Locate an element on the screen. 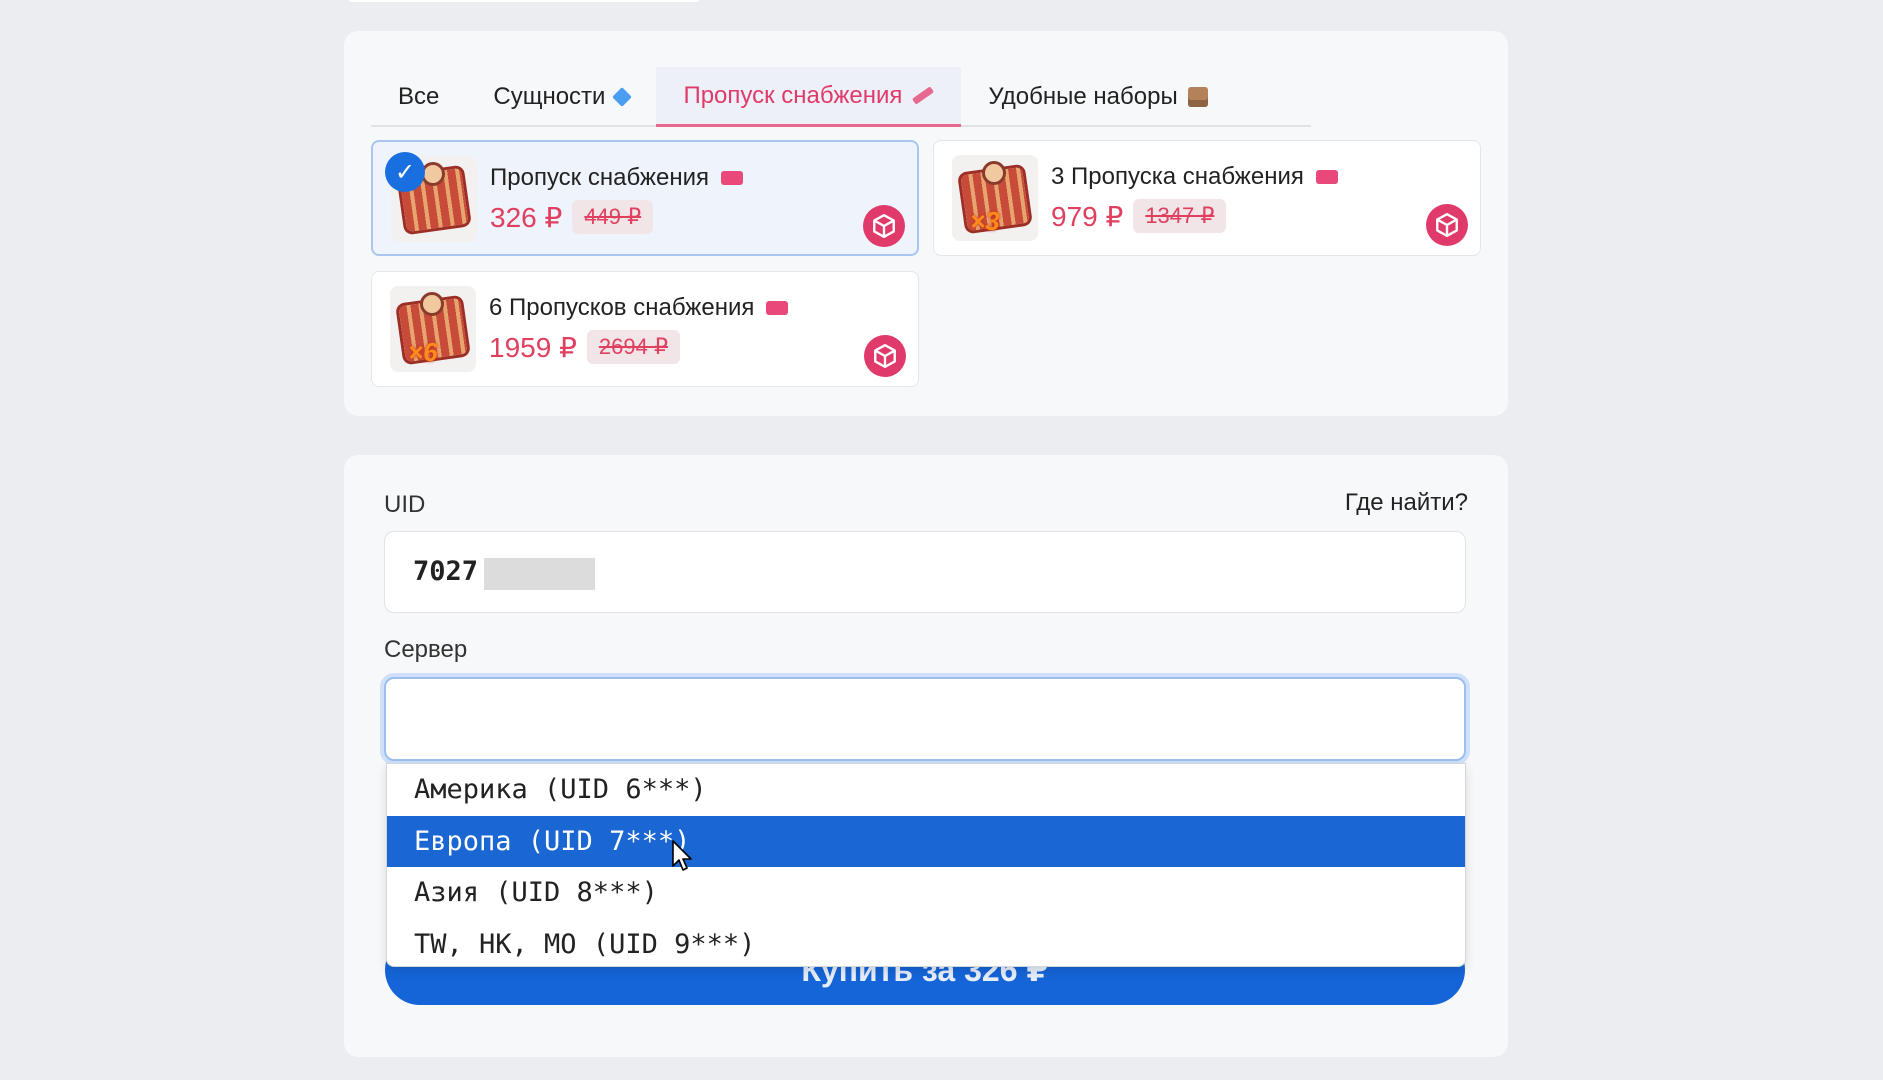 The height and width of the screenshot is (1080, 1883). tab-entities-label: Сущности is located at coordinates (549, 96).